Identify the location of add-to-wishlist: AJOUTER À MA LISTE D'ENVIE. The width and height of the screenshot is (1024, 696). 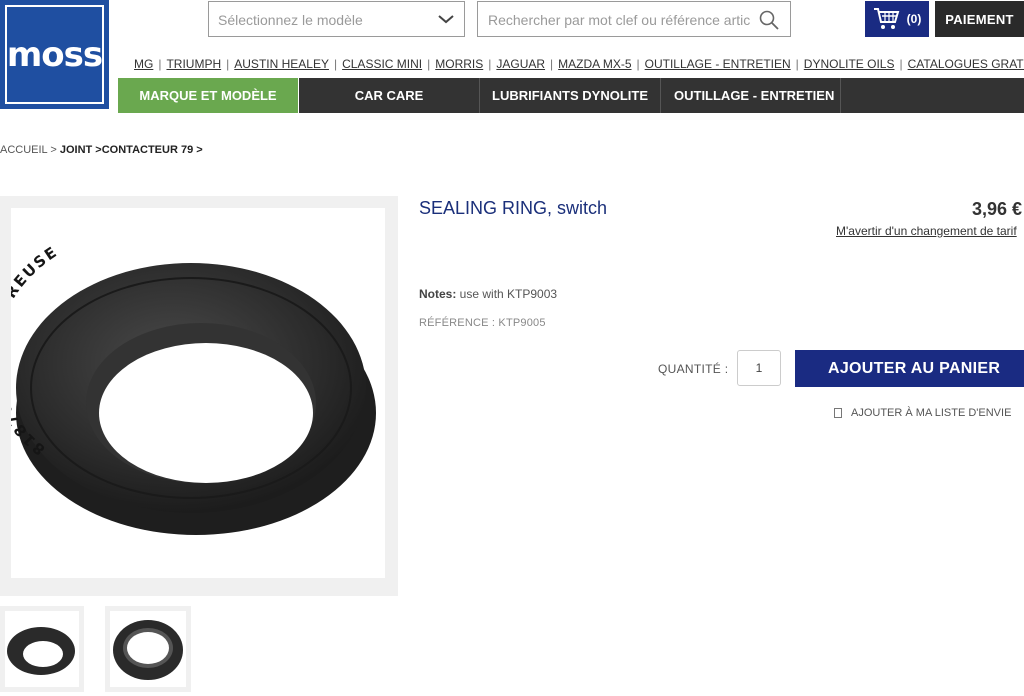
(922, 413).